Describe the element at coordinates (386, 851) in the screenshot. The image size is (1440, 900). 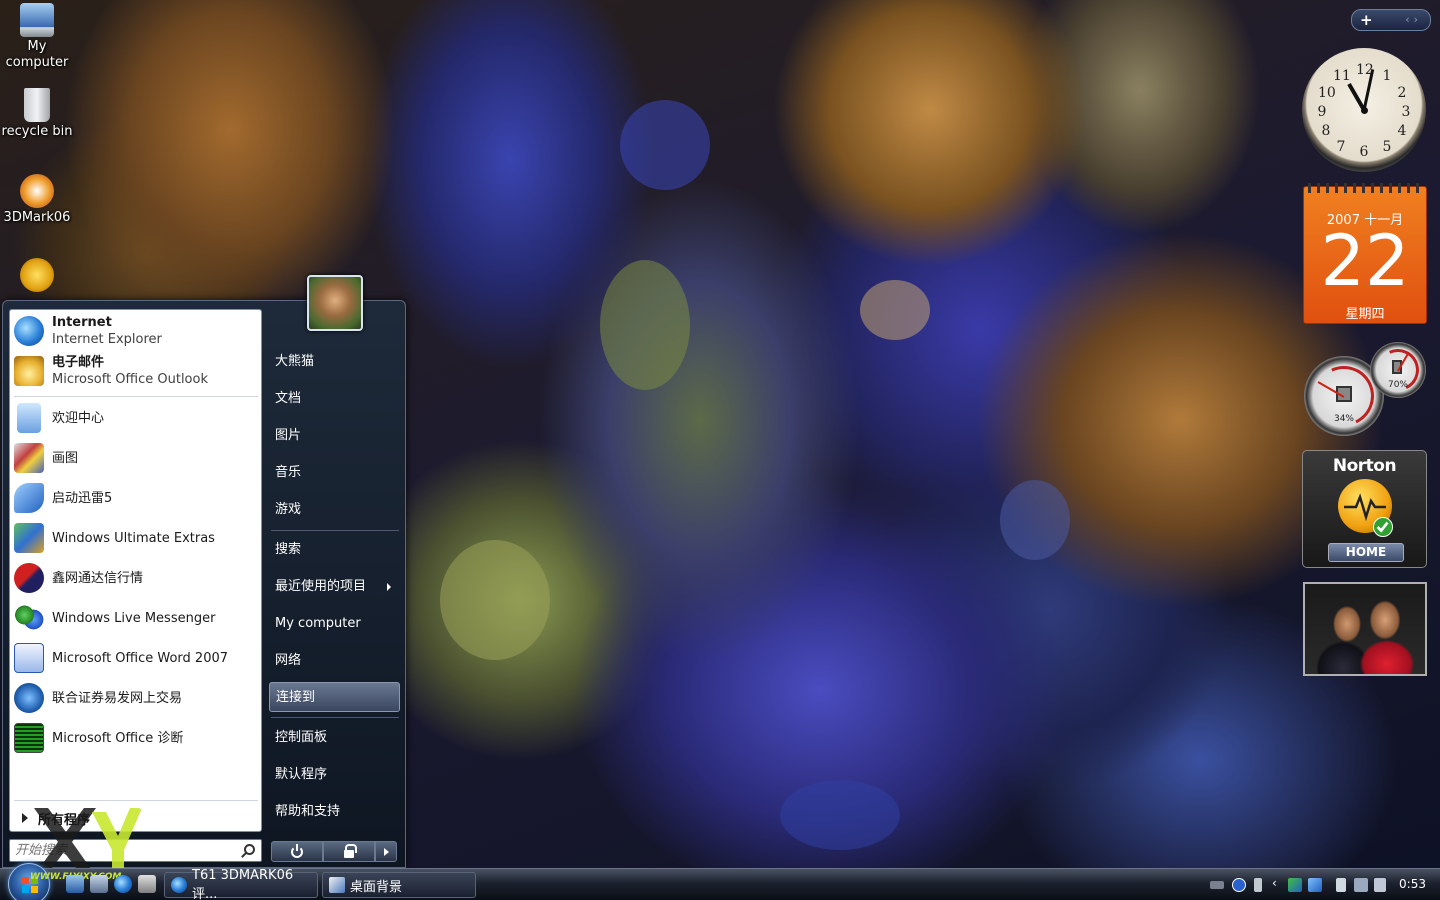
I see `power-options-button` at that location.